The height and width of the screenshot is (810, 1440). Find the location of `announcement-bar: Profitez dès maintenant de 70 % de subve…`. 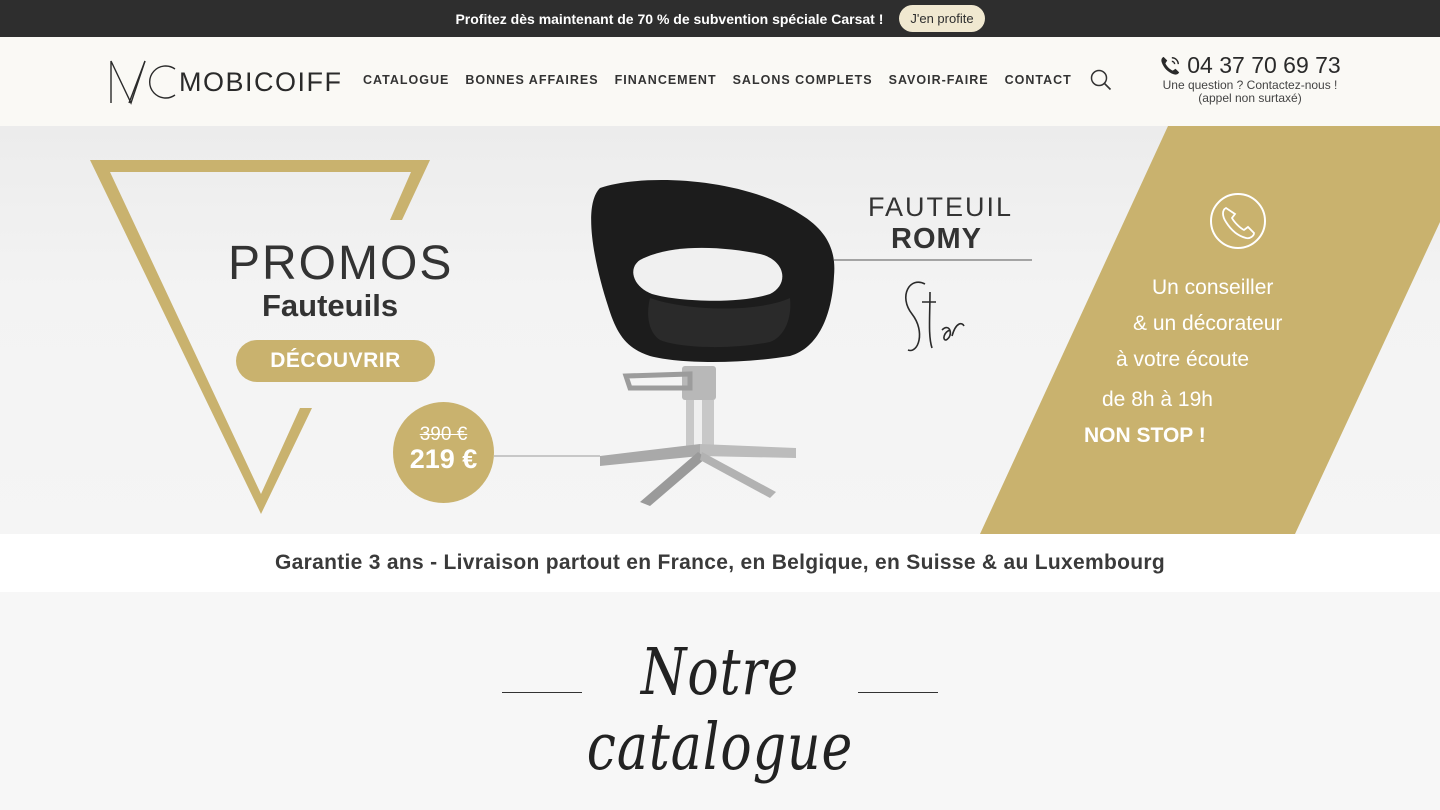

announcement-bar: Profitez dès maintenant de 70 % de subve… is located at coordinates (720, 18).